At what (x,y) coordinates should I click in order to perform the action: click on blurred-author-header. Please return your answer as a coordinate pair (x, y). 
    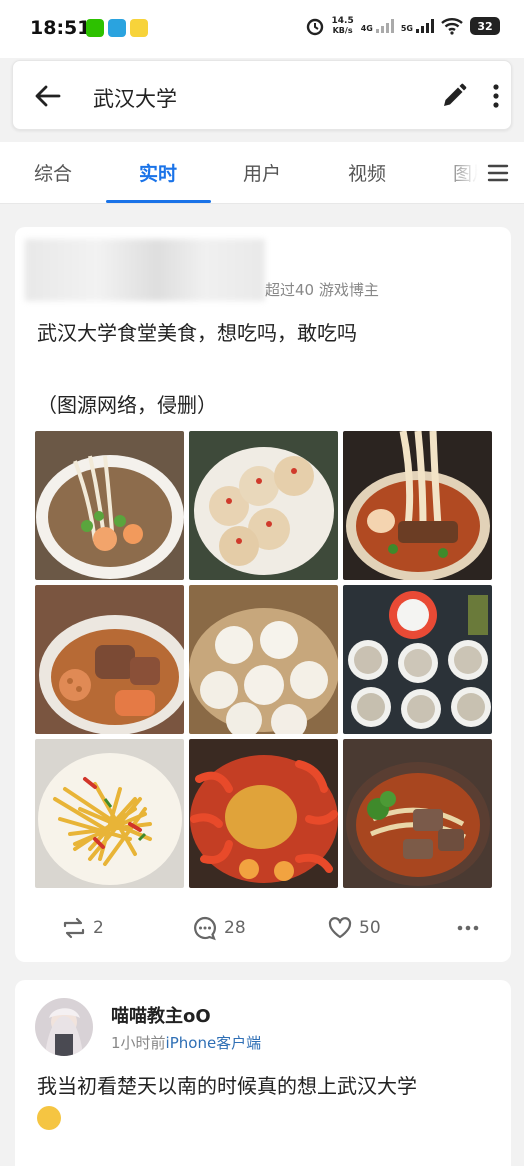
    Looking at the image, I should click on (145, 270).